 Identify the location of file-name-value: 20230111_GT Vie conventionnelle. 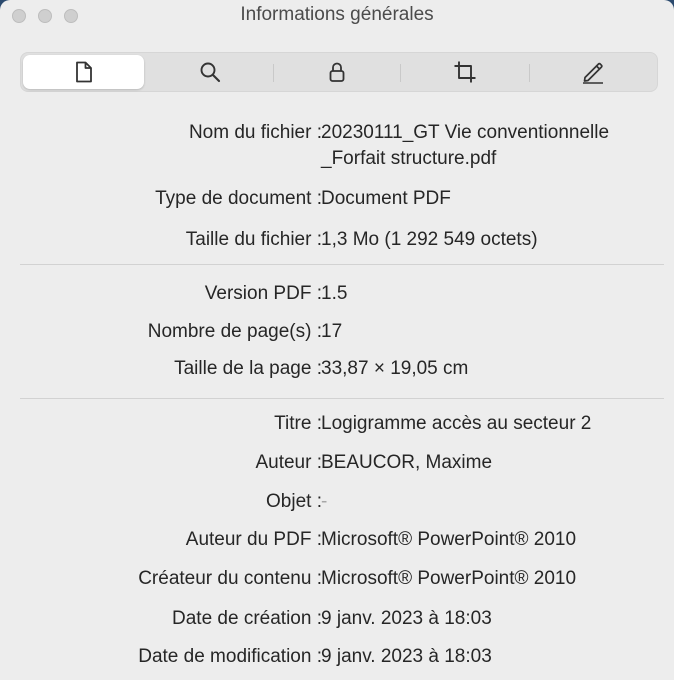
(465, 132).